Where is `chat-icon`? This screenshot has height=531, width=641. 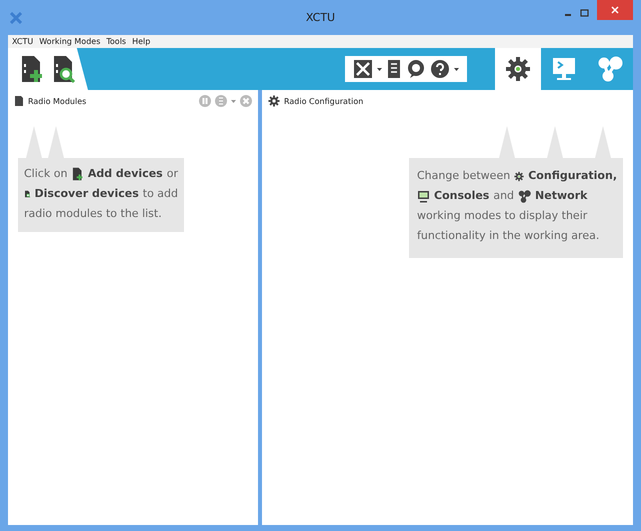
chat-icon is located at coordinates (416, 69).